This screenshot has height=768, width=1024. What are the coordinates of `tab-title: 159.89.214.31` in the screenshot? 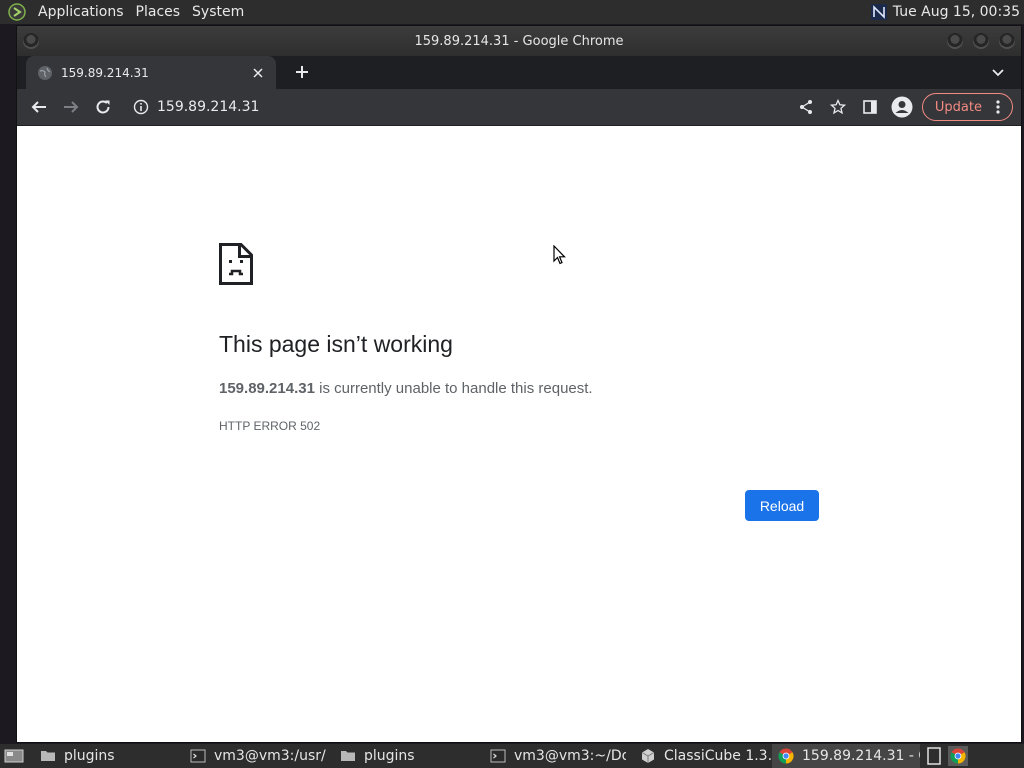 It's located at (105, 72).